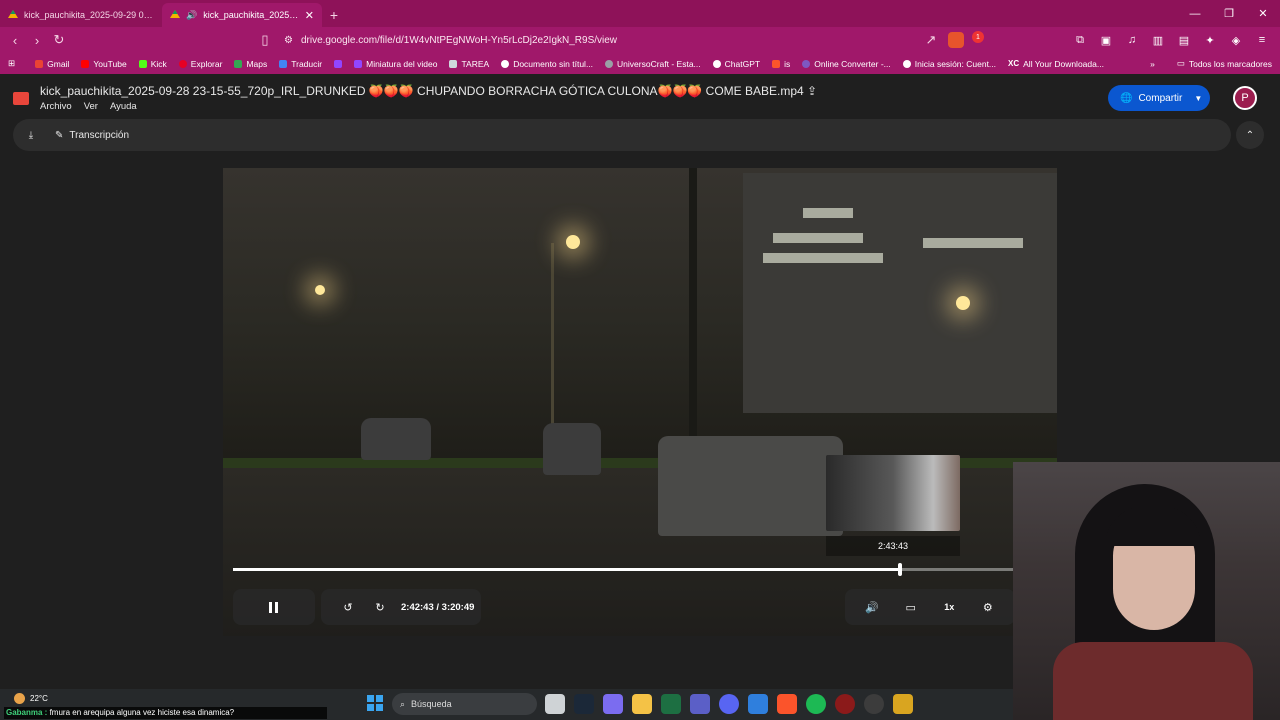 This screenshot has height=720, width=1280. I want to click on obs-icon, so click(874, 704).